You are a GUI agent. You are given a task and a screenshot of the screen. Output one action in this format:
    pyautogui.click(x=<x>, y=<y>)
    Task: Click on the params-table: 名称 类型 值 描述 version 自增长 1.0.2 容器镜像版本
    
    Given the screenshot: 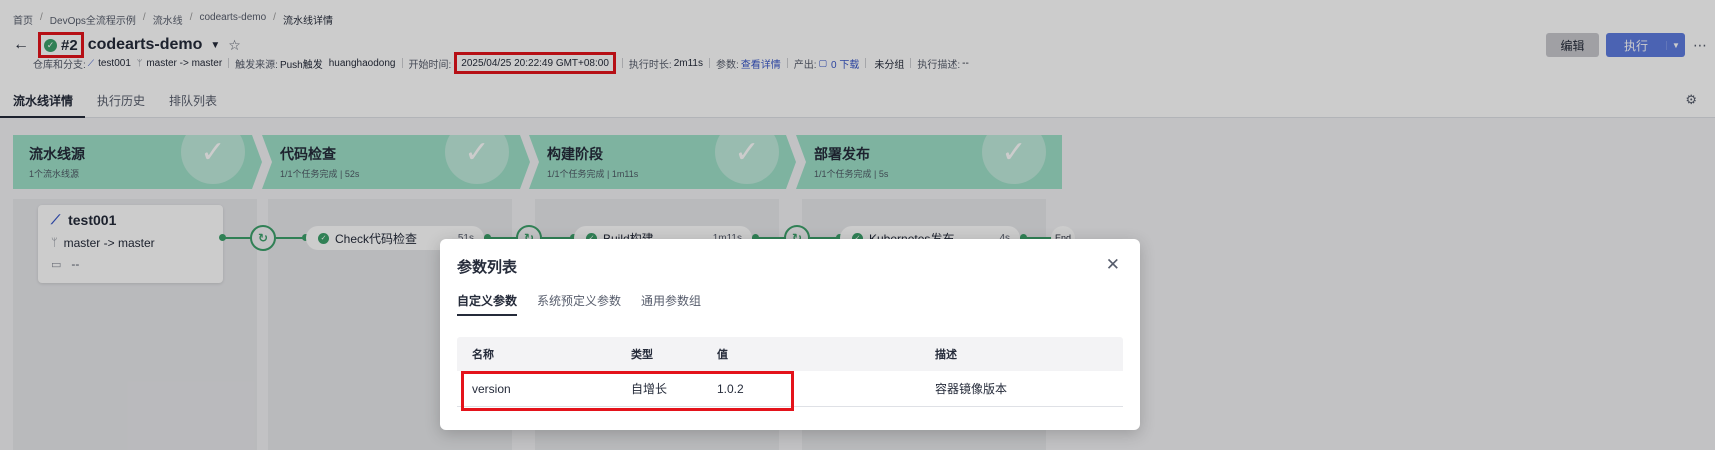 What is the action you would take?
    pyautogui.click(x=790, y=374)
    